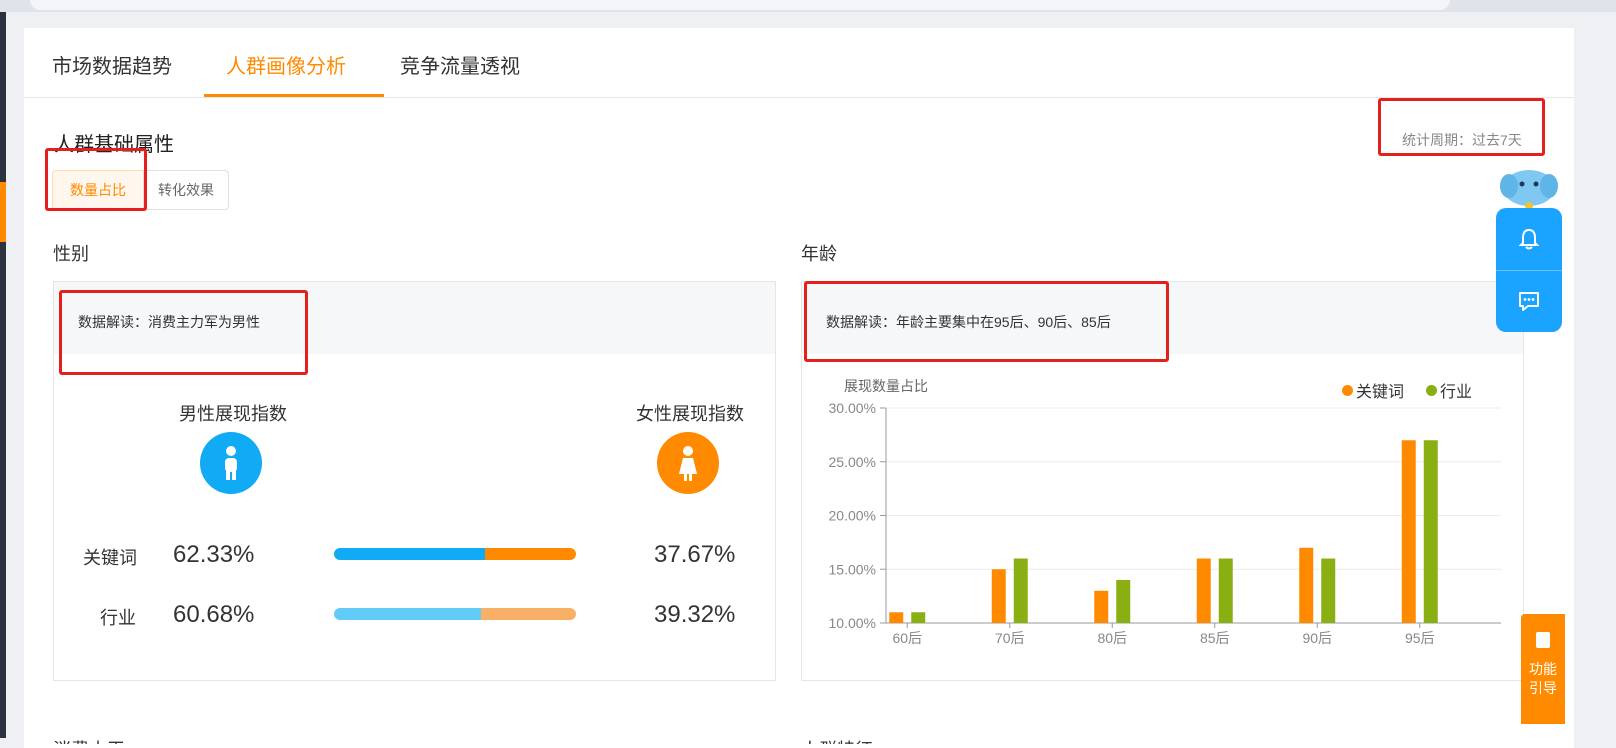 Image resolution: width=1616 pixels, height=748 pixels. Describe the element at coordinates (690, 414) in the screenshot. I see `female-index-title: 女性展现指数` at that location.